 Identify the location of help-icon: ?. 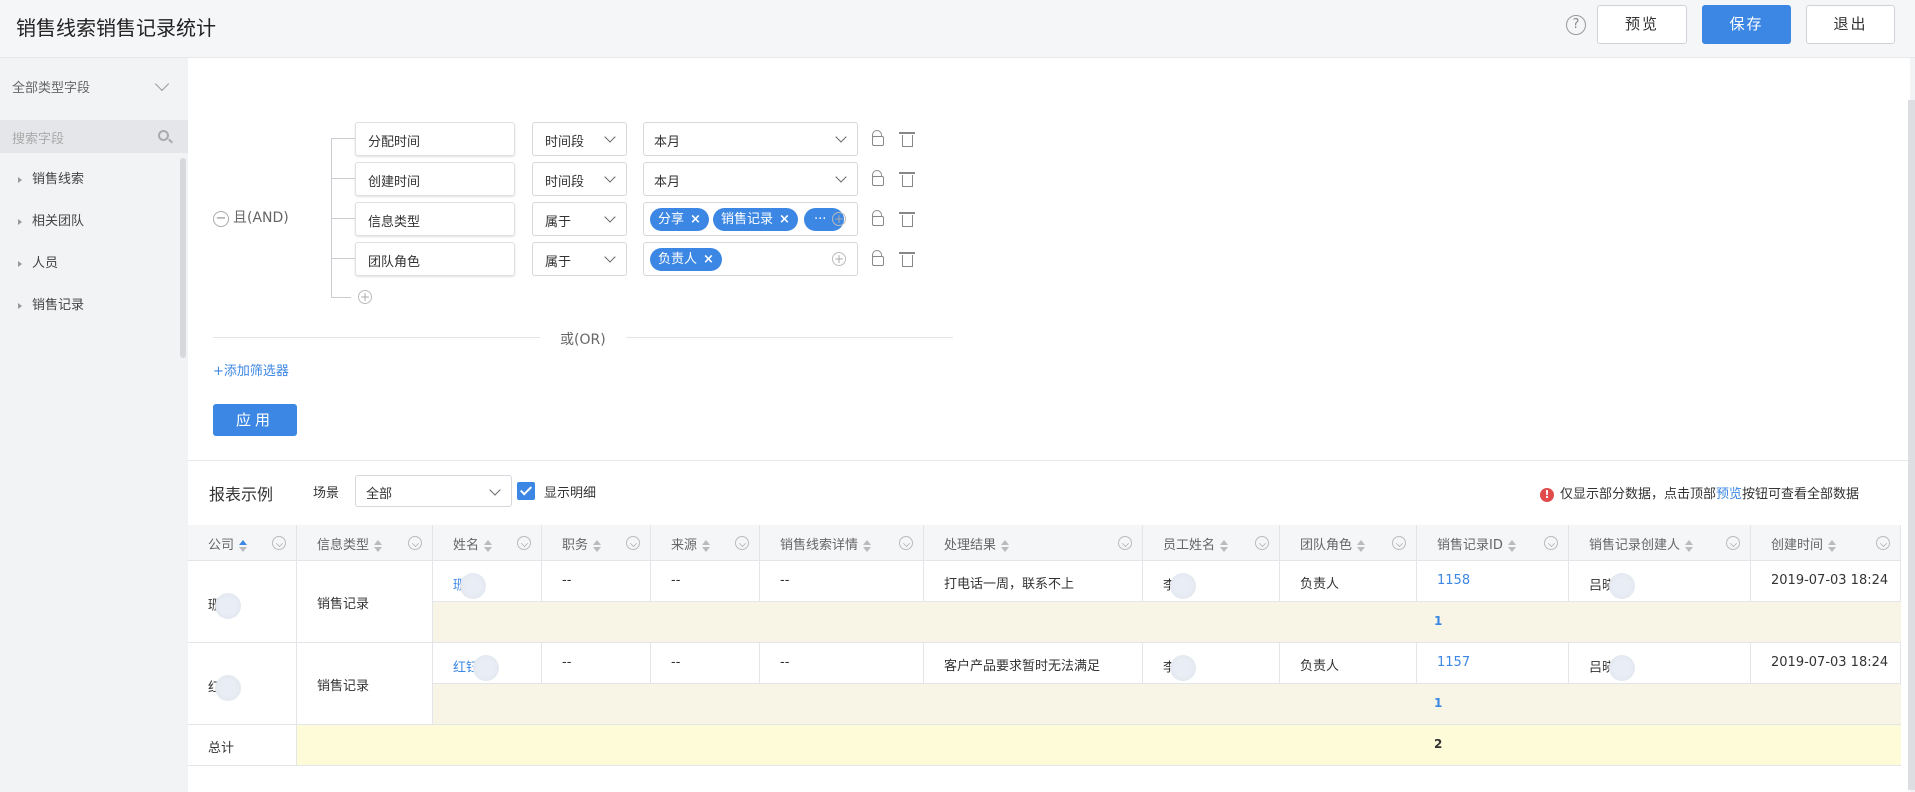
(1576, 25).